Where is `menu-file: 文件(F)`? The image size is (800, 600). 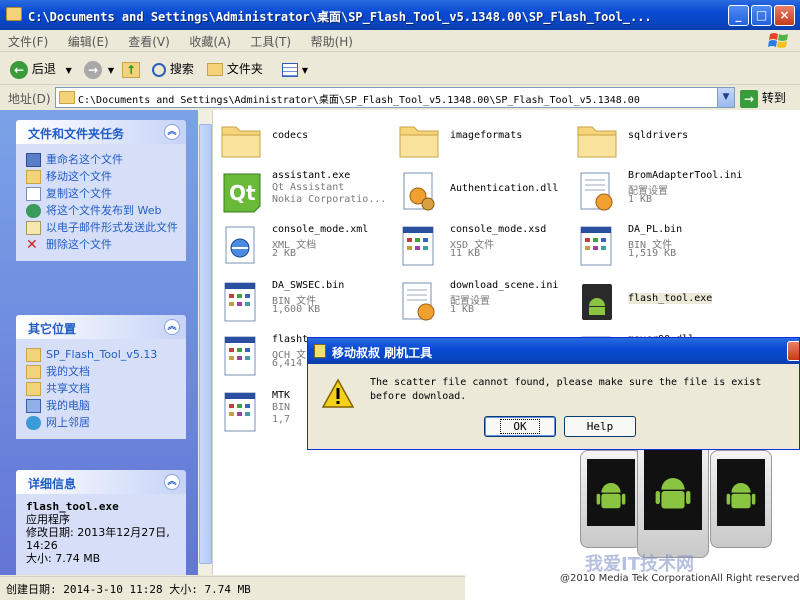 menu-file: 文件(F) is located at coordinates (28, 41).